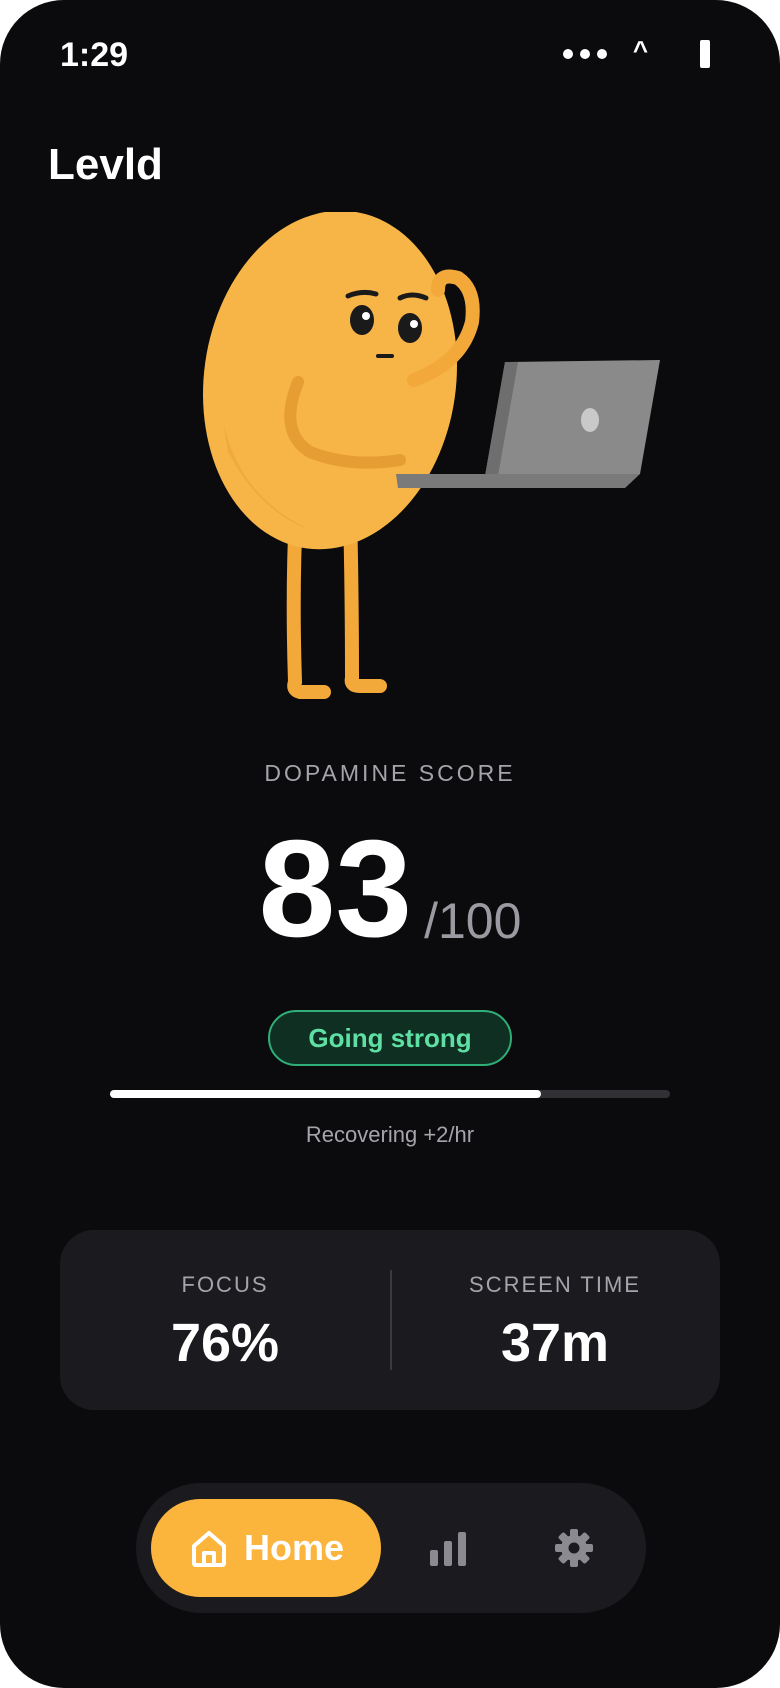  I want to click on status-icons: ^, so click(636, 51).